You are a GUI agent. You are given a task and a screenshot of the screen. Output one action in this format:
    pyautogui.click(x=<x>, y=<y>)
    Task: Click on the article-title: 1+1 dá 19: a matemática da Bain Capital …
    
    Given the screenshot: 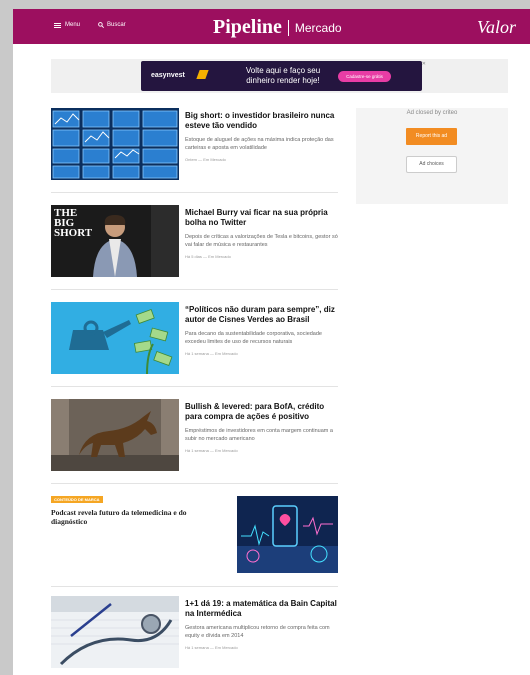 What is the action you would take?
    pyautogui.click(x=262, y=609)
    